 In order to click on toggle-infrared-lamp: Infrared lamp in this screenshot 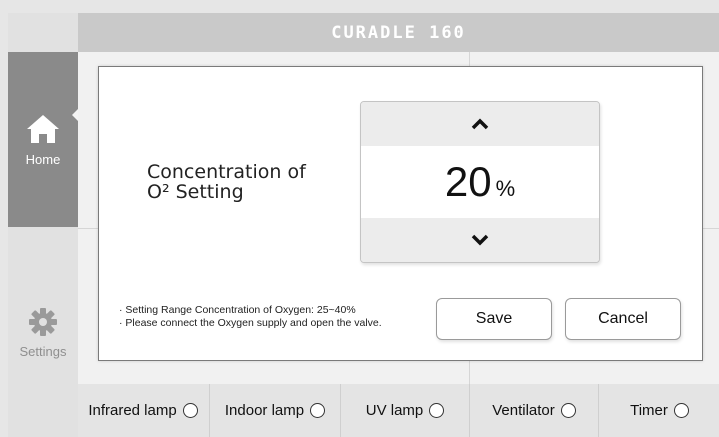, I will do `click(143, 410)`.